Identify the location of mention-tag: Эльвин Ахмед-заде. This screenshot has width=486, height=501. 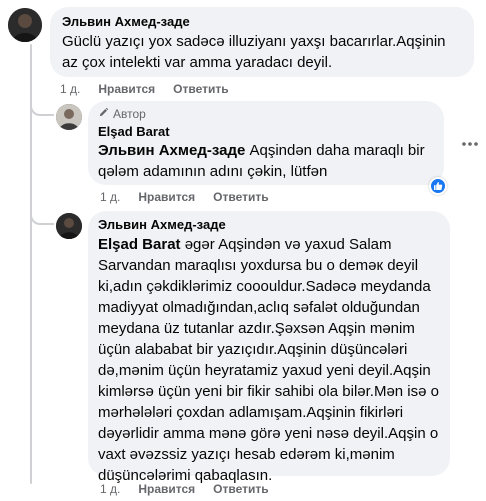
(171, 150).